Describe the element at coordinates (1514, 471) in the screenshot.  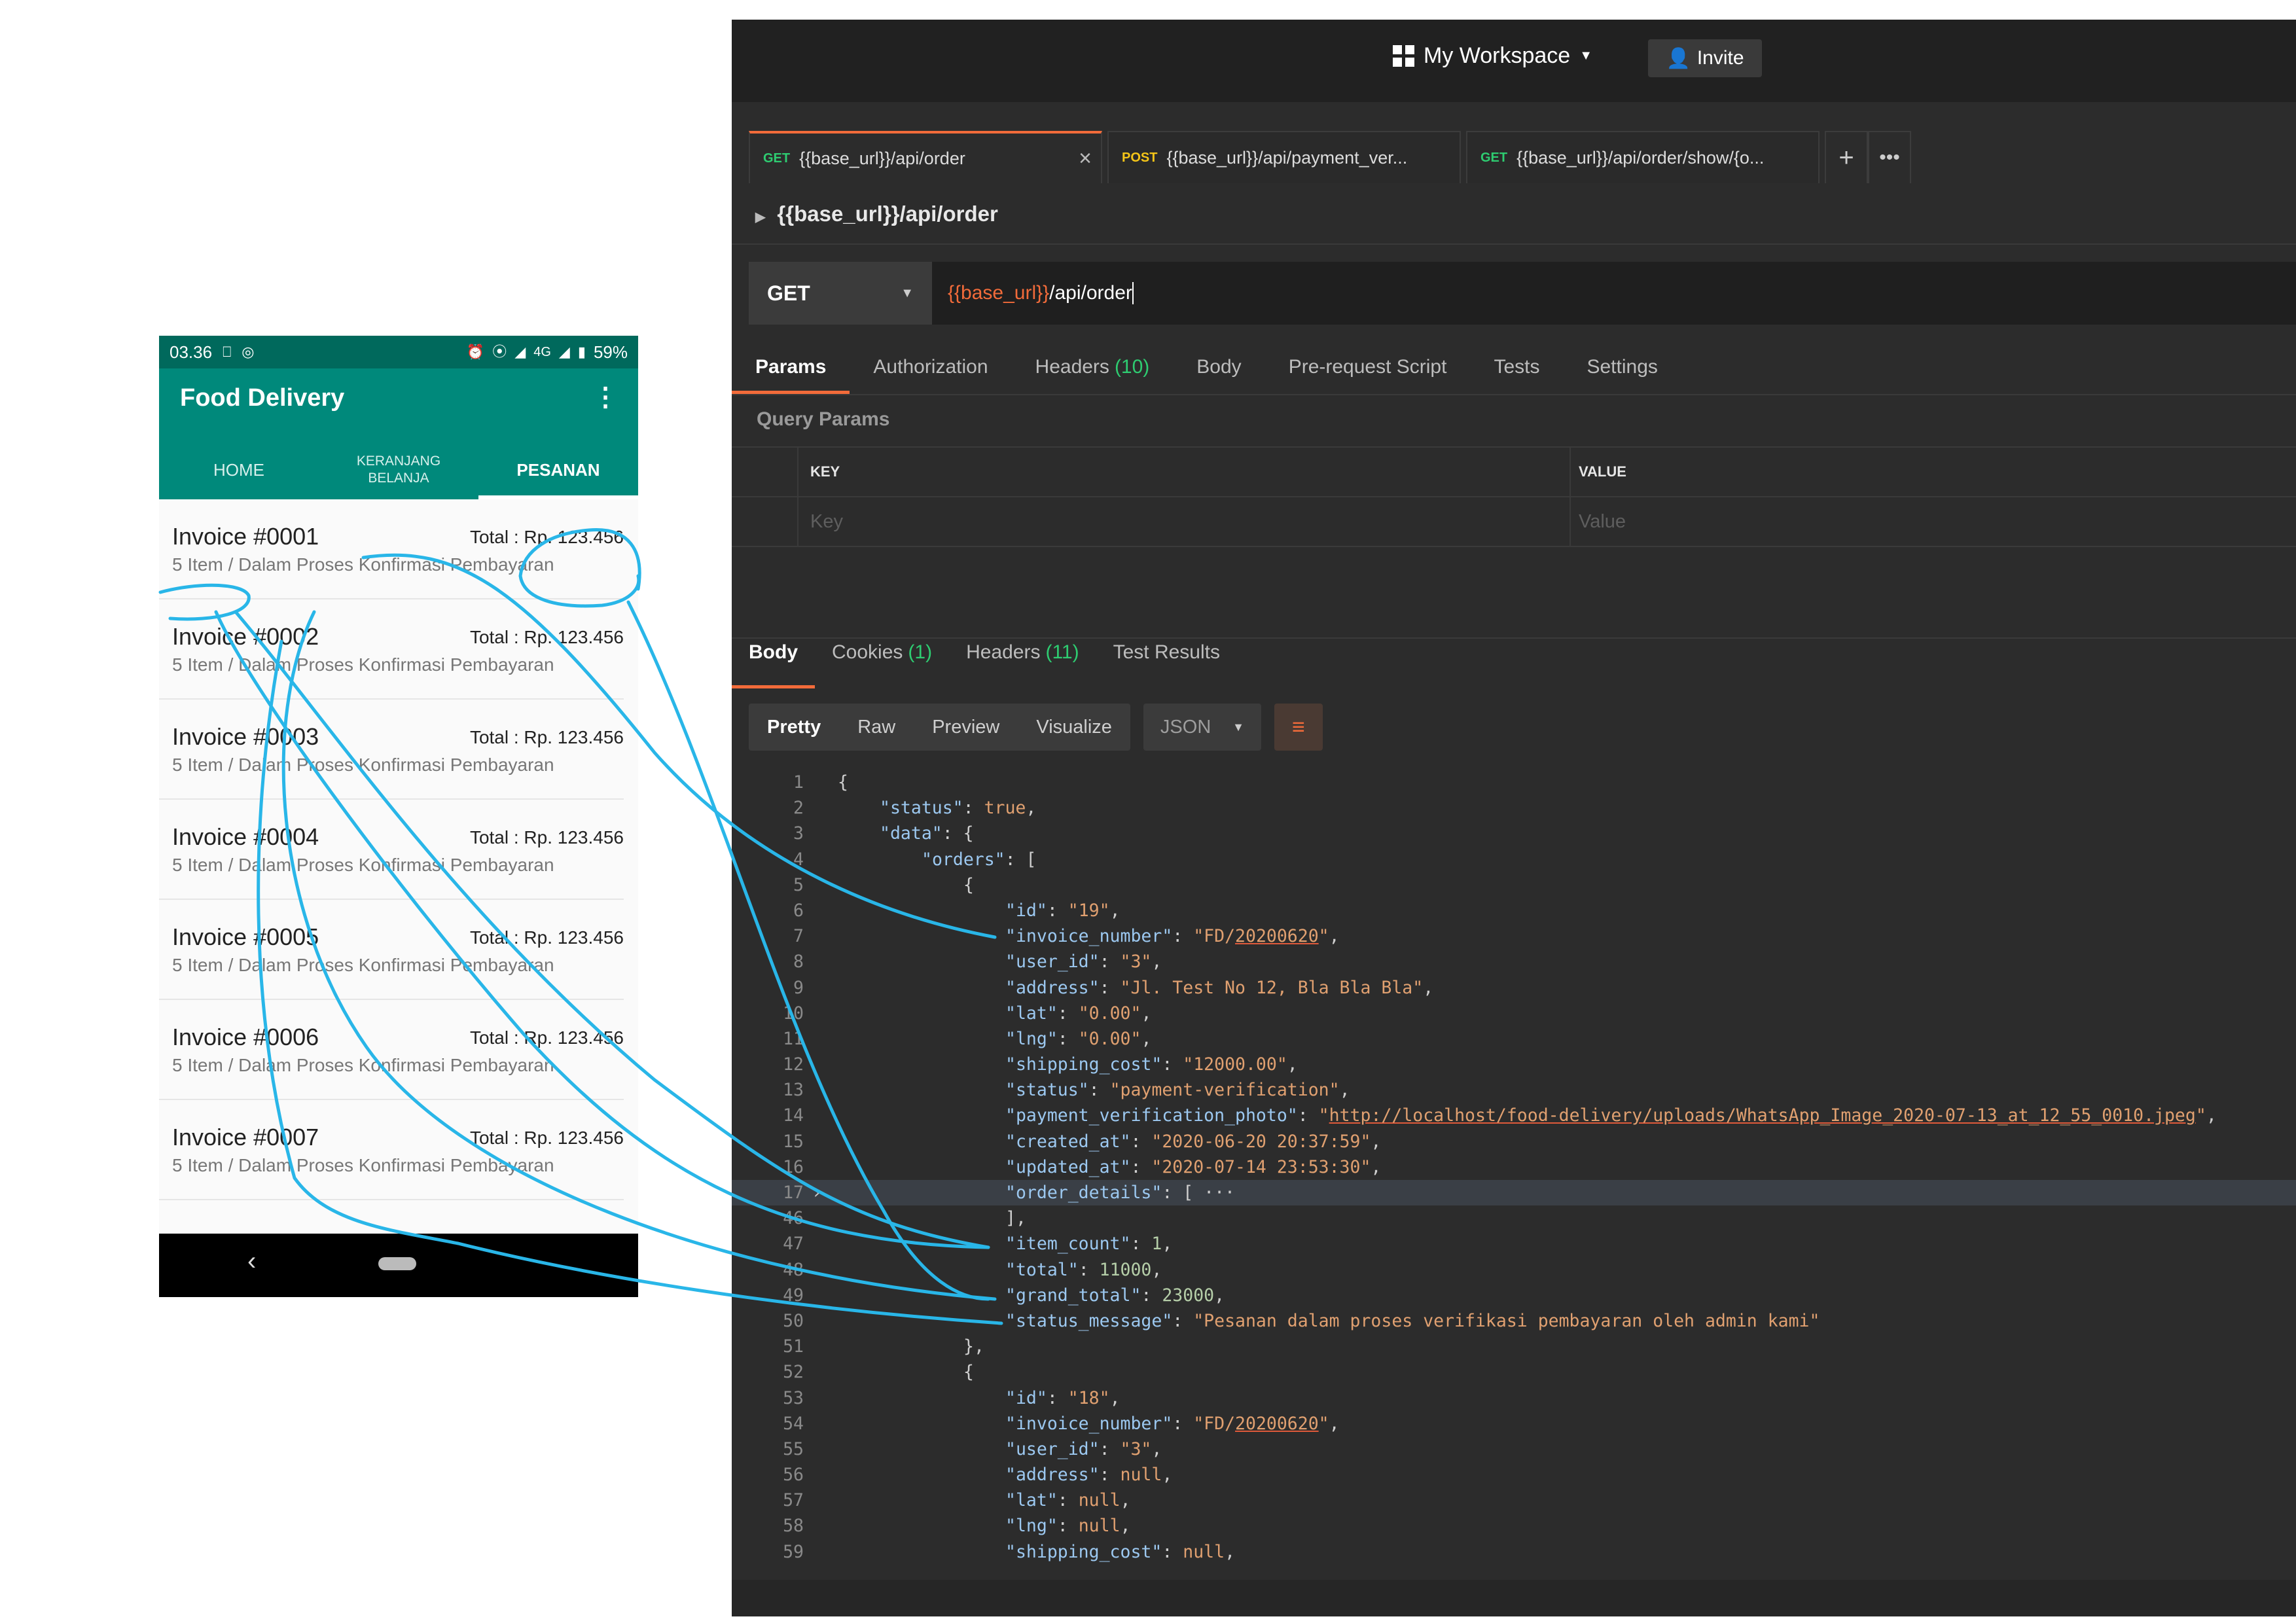
I see `params-header-row: KEY VALUE` at that location.